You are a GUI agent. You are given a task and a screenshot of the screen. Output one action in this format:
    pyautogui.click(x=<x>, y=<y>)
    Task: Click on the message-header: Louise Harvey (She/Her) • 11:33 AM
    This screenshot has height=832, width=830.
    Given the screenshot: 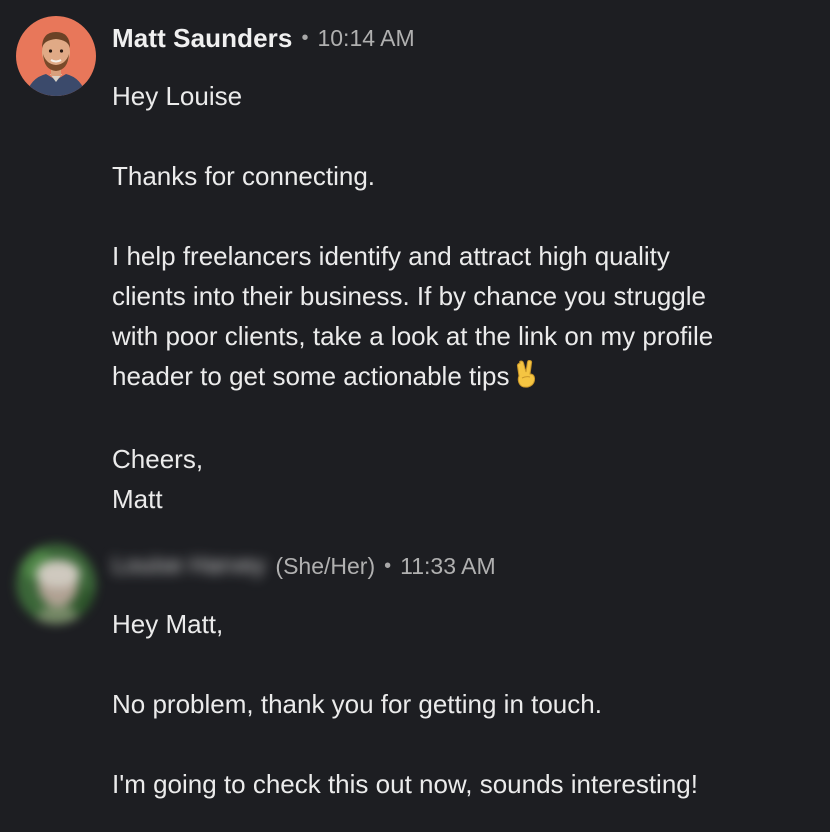 What is the action you would take?
    pyautogui.click(x=304, y=566)
    